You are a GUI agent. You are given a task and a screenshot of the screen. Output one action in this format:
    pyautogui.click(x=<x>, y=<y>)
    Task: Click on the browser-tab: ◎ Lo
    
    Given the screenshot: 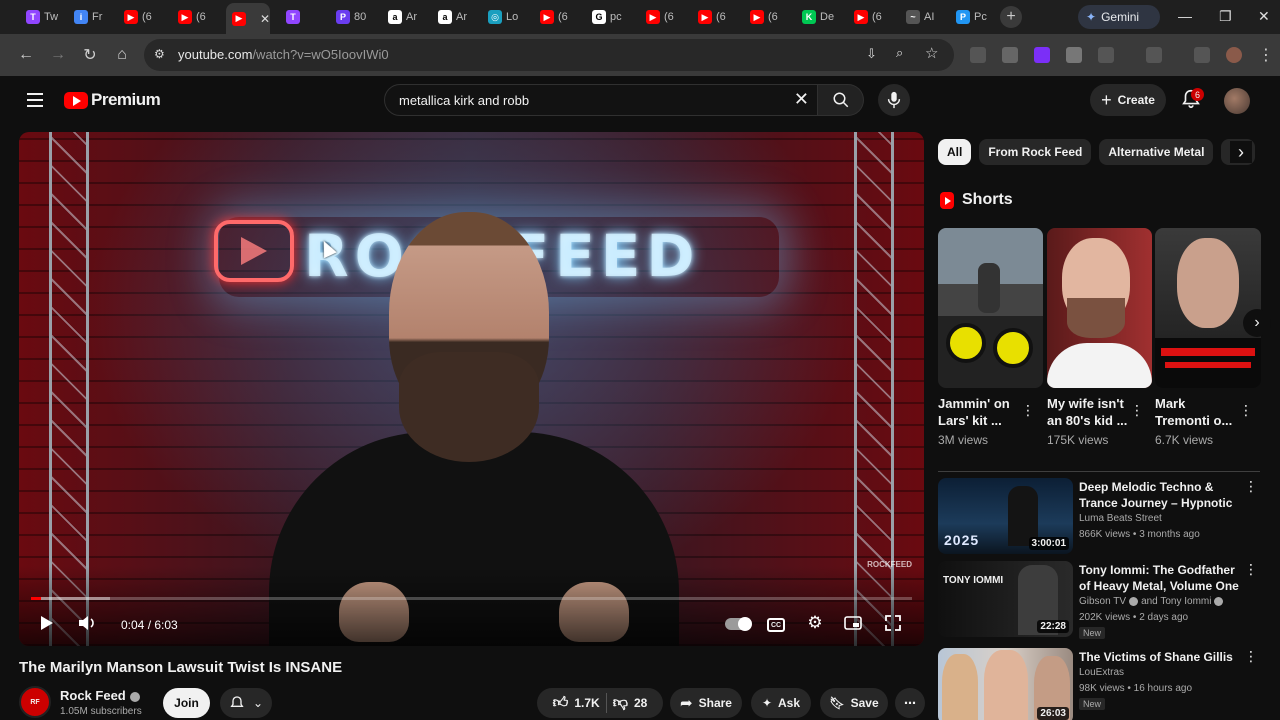 What is the action you would take?
    pyautogui.click(x=507, y=17)
    